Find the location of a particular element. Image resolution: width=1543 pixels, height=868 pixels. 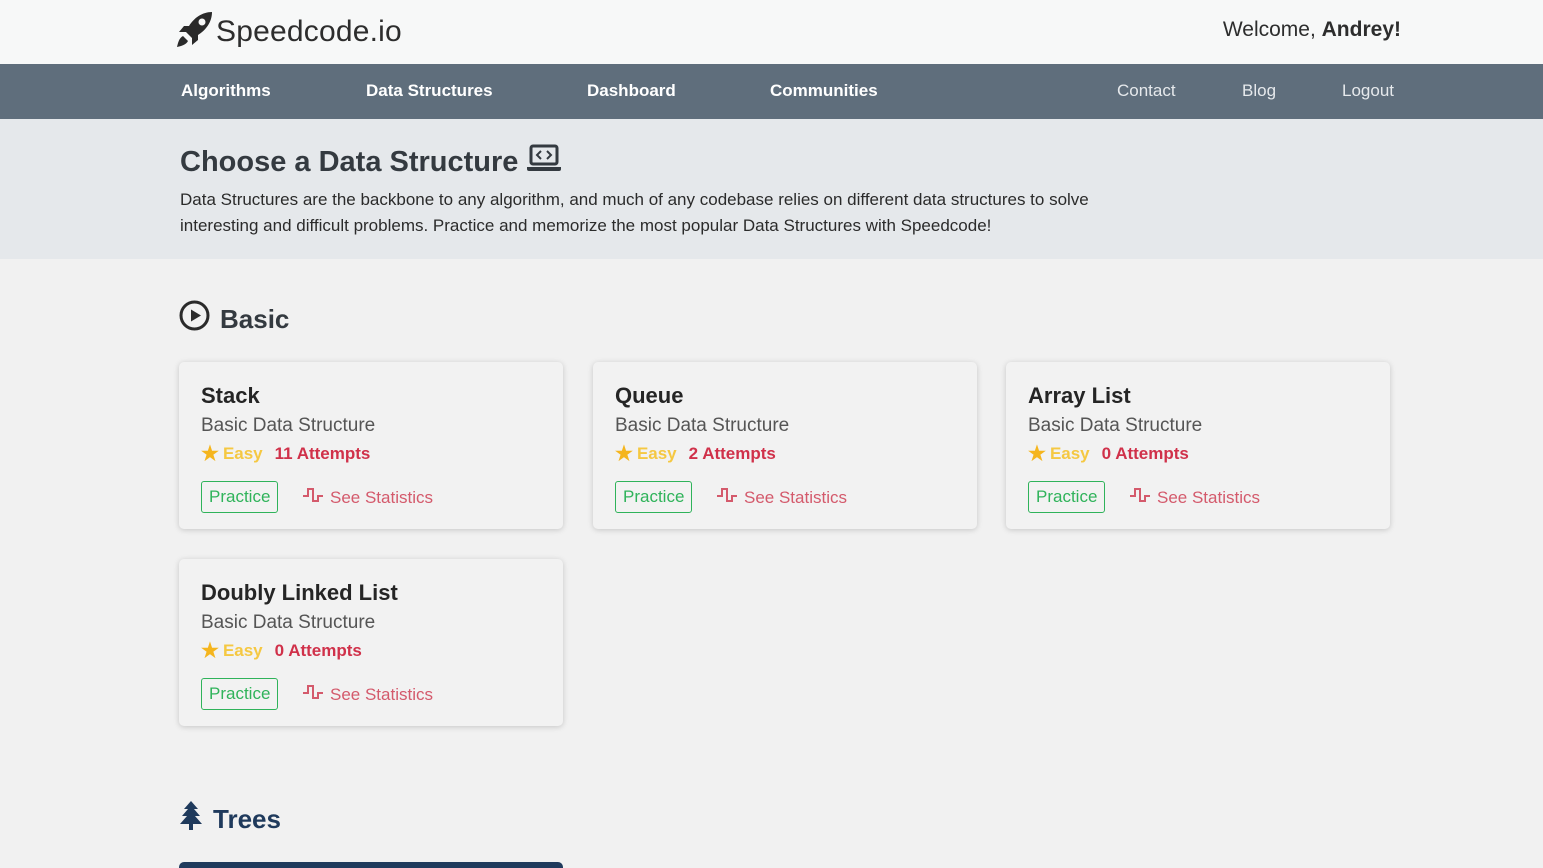

page-title: Choose a Data Structure is located at coordinates (371, 162).